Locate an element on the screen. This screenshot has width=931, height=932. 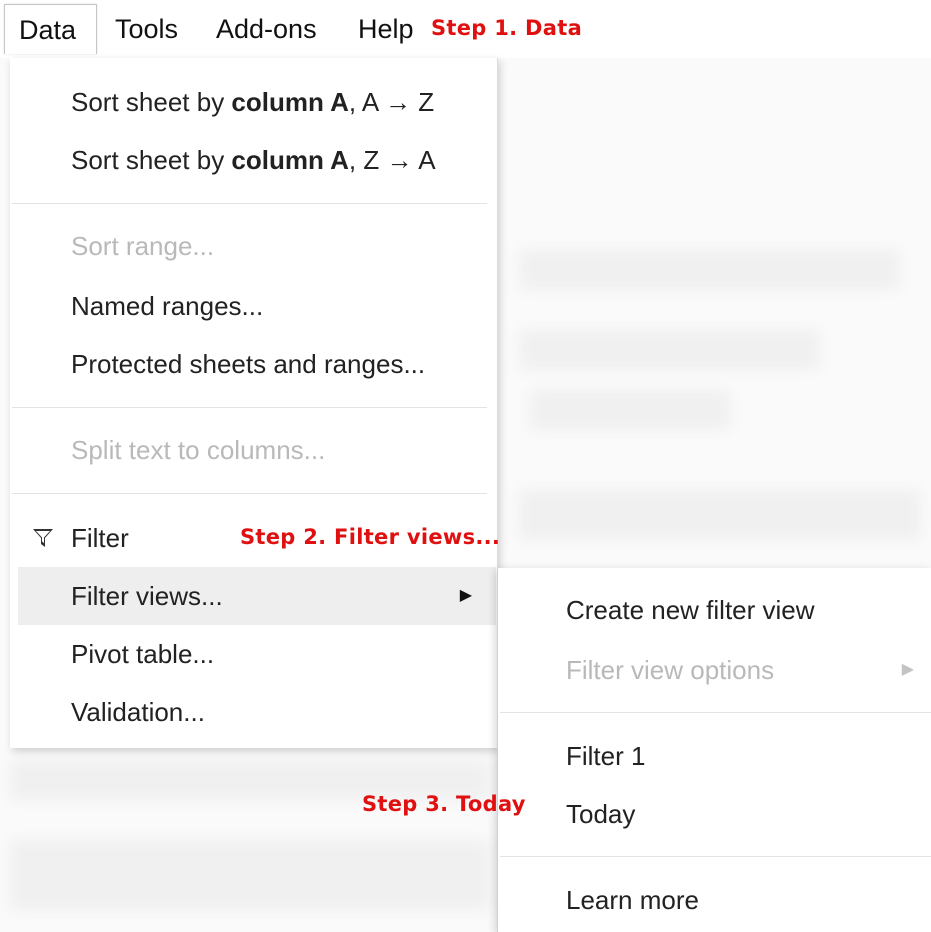
sort-za-column: column A is located at coordinates (290, 160).